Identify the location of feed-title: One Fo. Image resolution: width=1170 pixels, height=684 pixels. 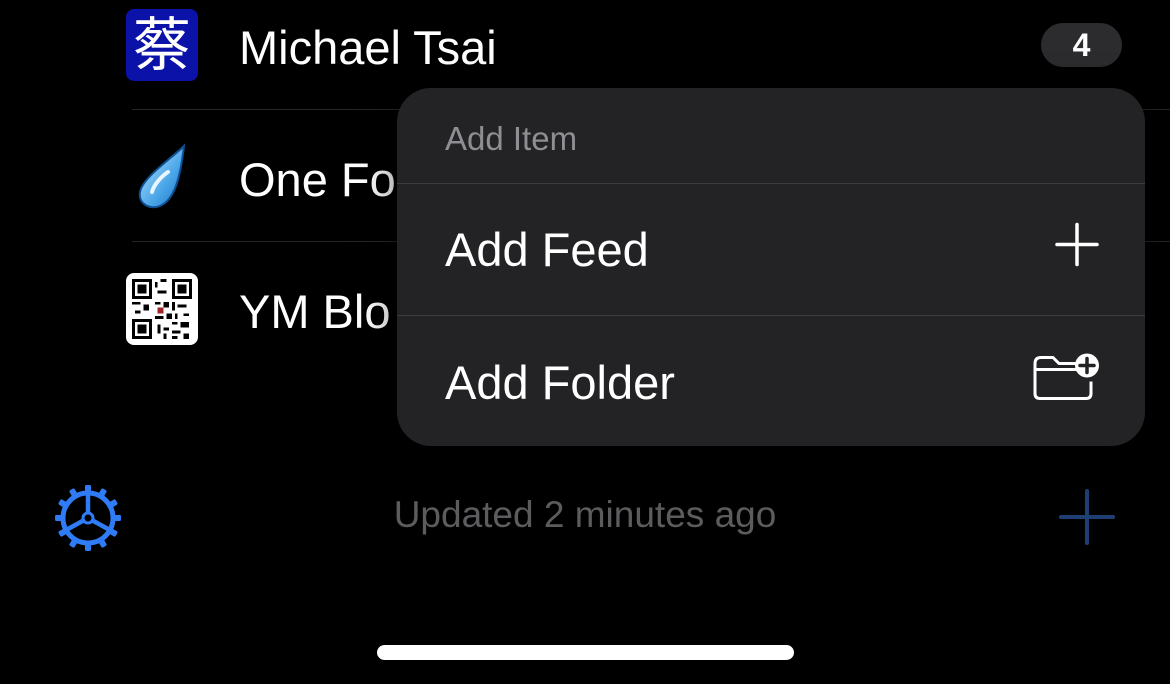
(317, 179).